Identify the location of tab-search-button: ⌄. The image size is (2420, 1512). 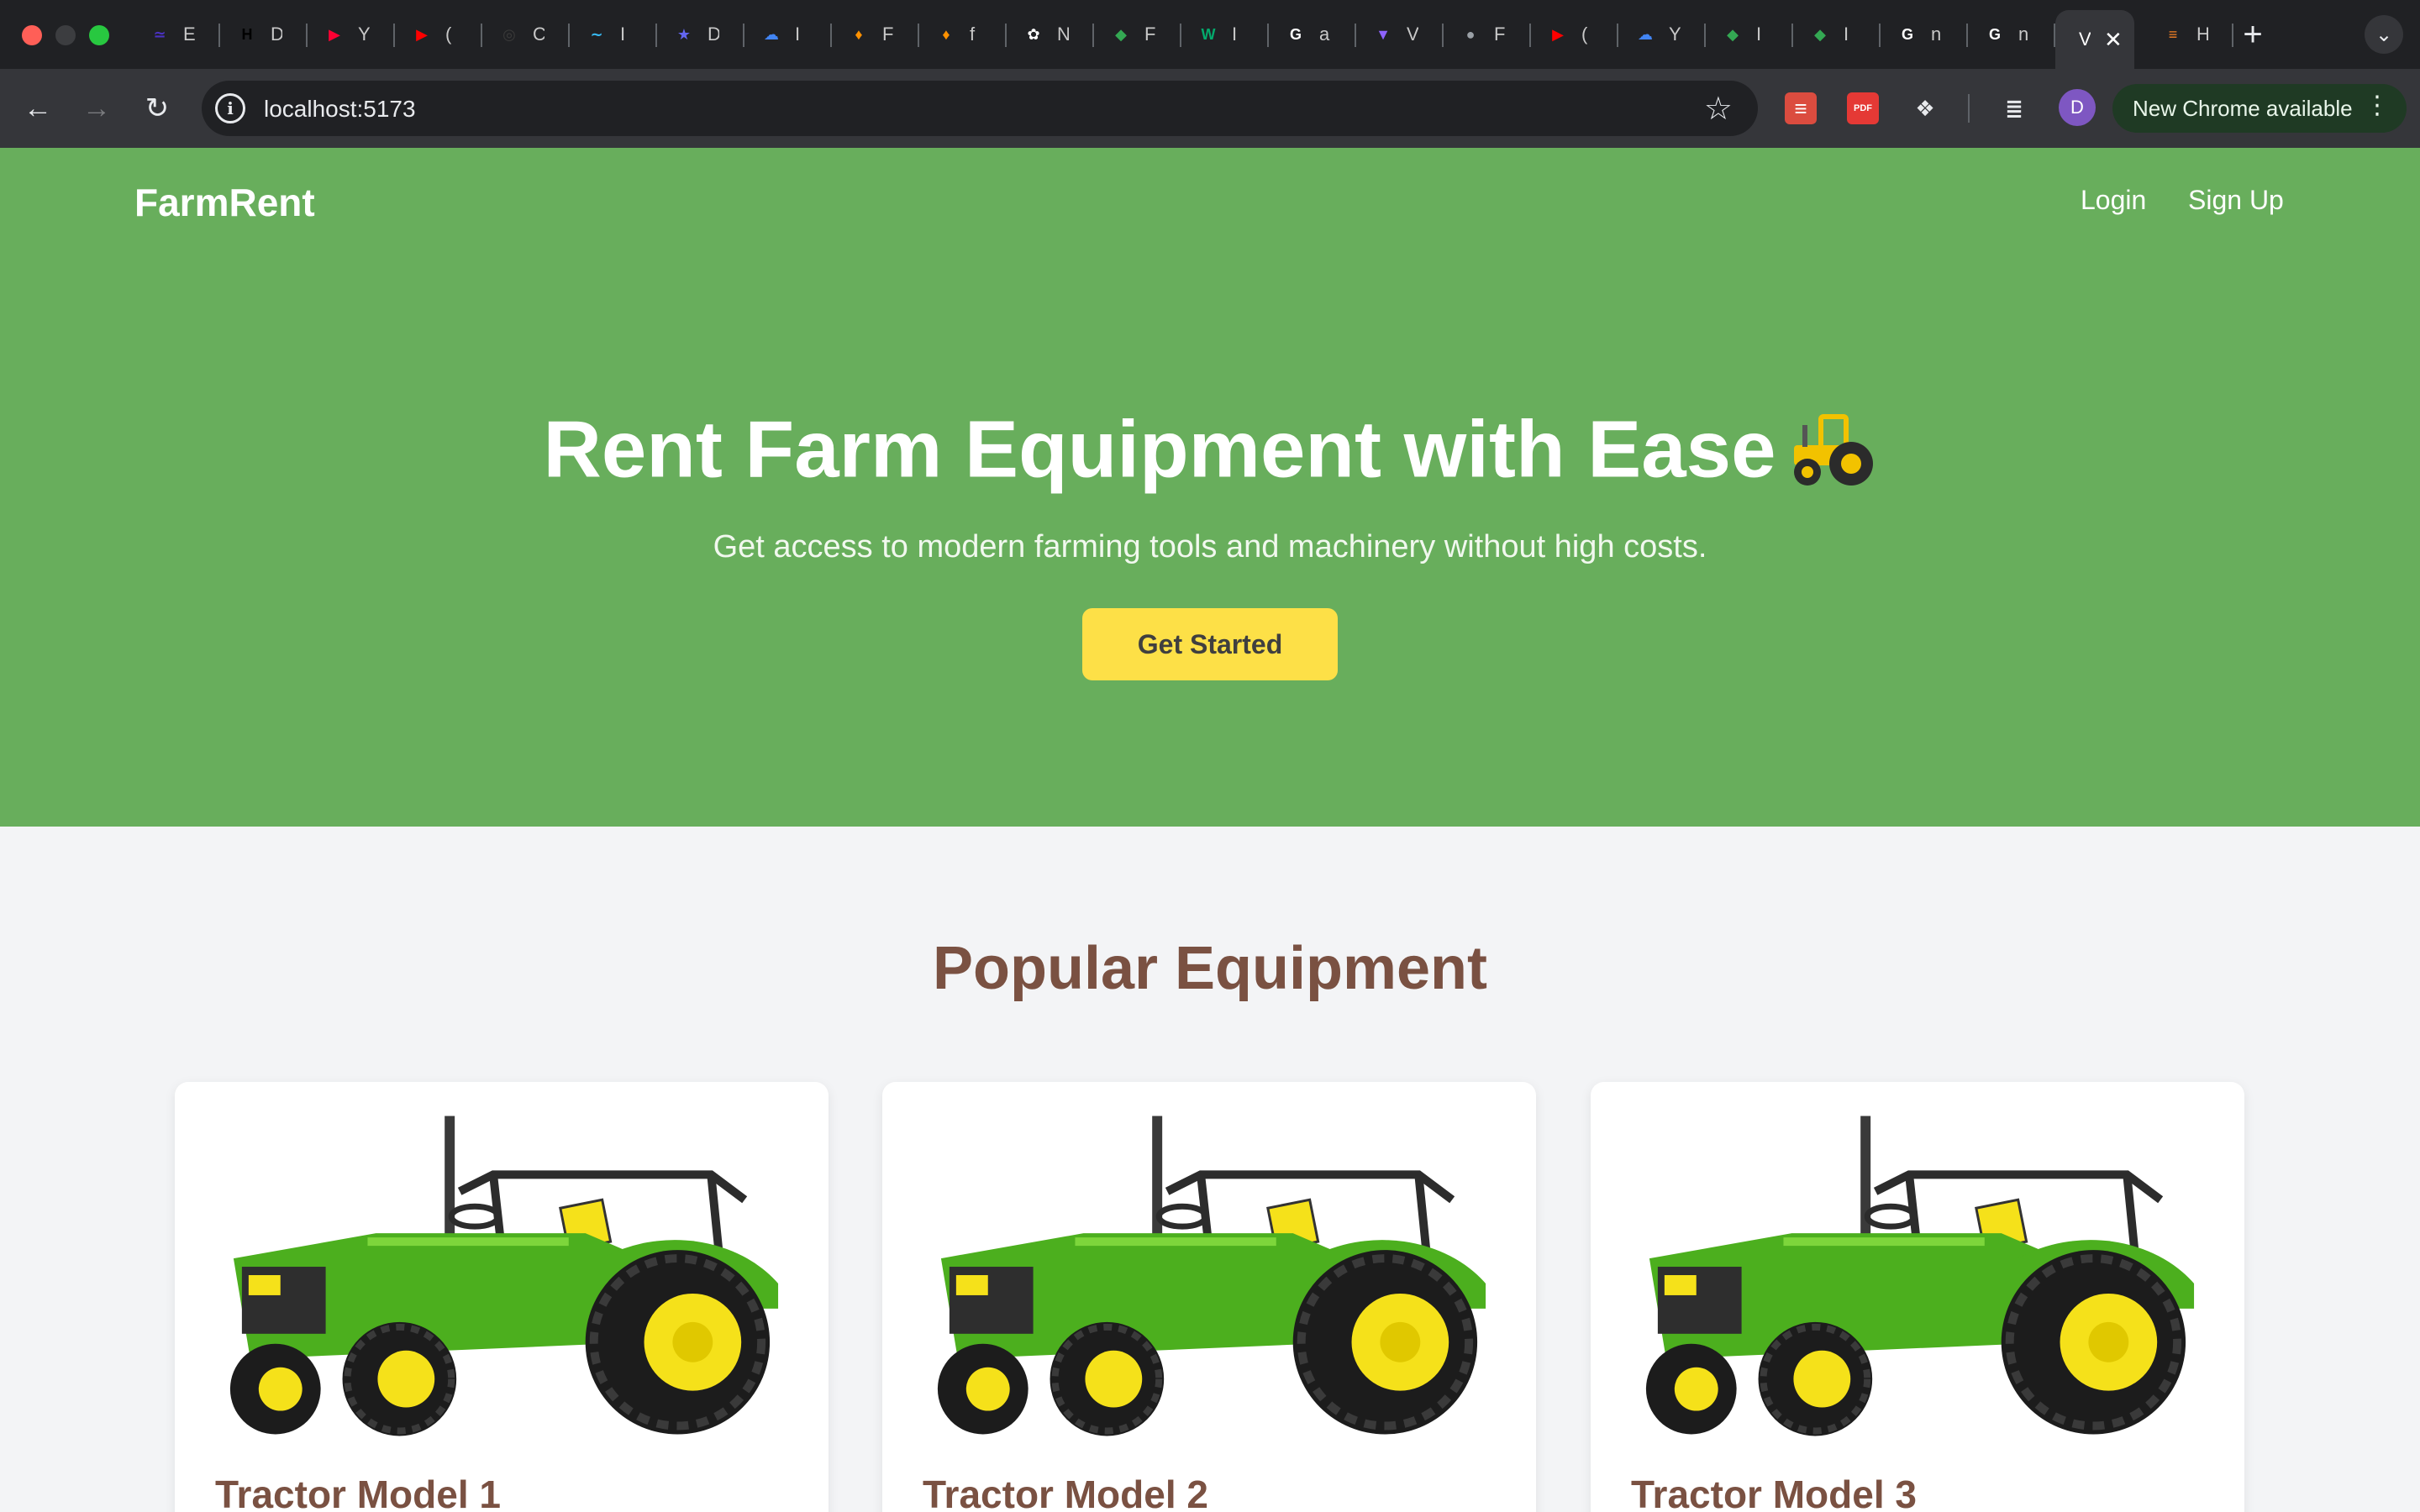
(2384, 34).